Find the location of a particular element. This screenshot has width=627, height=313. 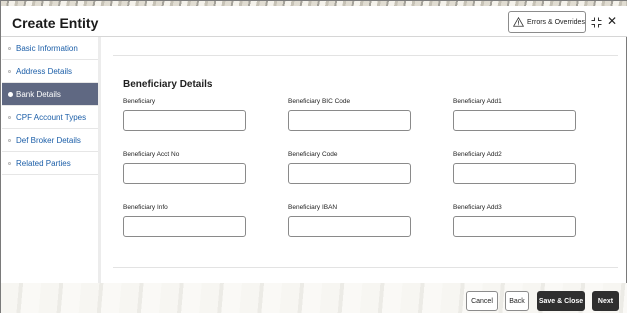

sidebar-item-bank-details: Bank Details is located at coordinates (51, 94).